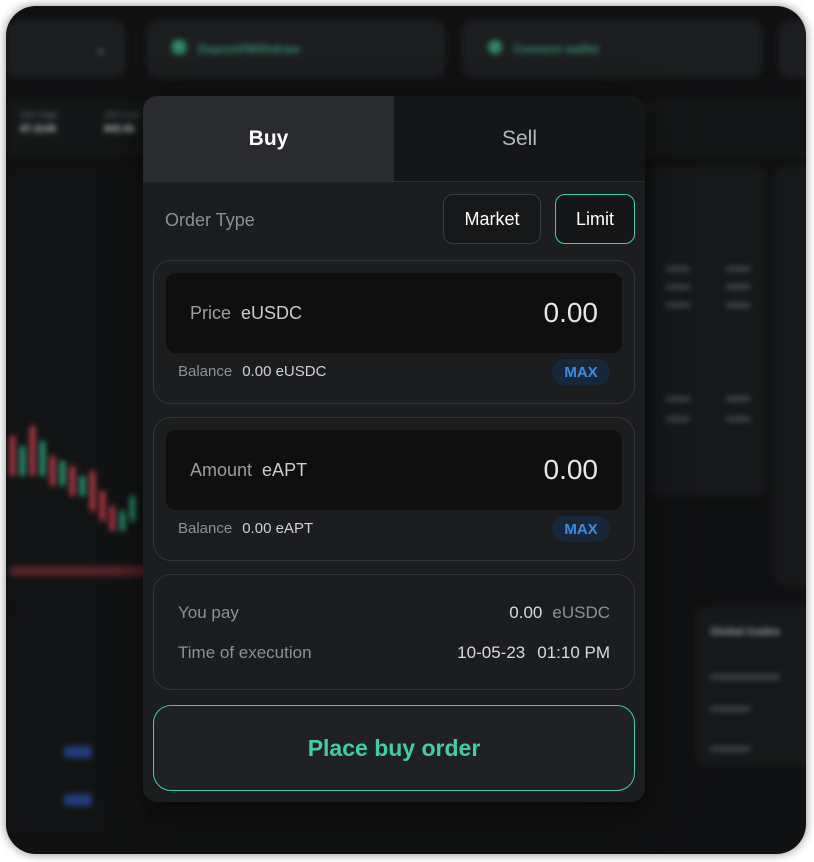 This screenshot has width=814, height=862. Describe the element at coordinates (394, 613) in the screenshot. I see `you-pay-row: You pay 0.00 eUSDC` at that location.